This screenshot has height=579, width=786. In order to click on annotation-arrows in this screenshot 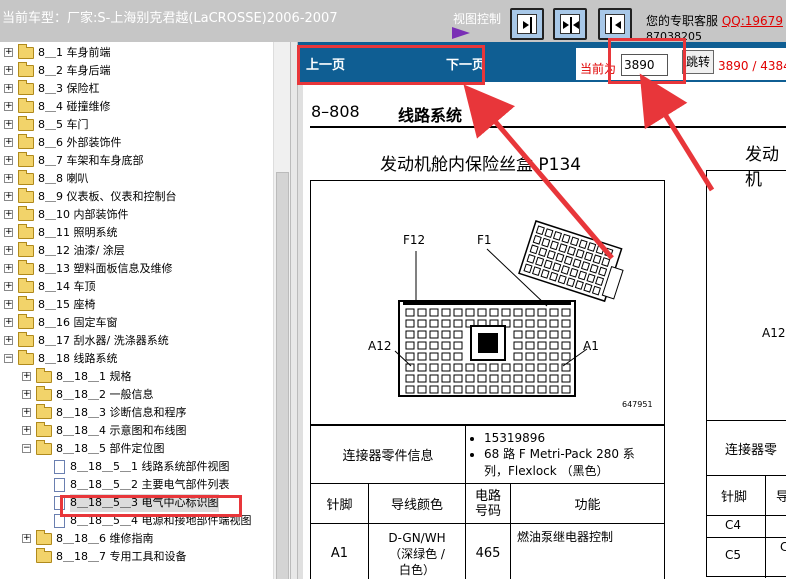, I will do `click(589, 166)`.